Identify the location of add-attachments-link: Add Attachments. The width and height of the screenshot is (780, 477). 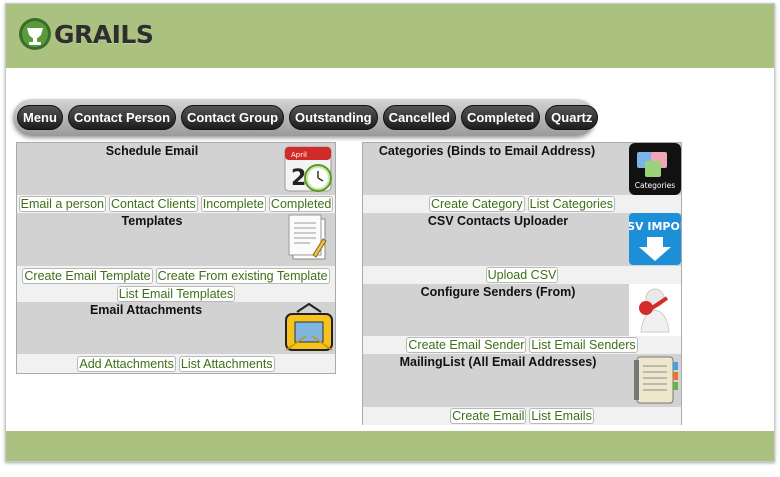
(126, 363).